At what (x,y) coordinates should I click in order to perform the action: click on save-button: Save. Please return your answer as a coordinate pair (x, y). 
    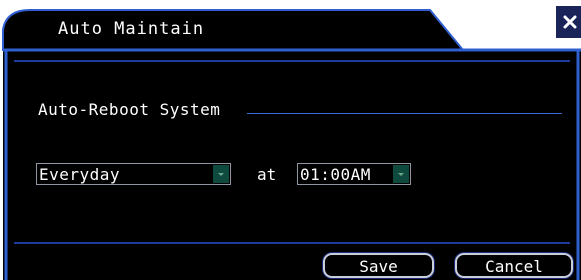
    Looking at the image, I should click on (378, 265).